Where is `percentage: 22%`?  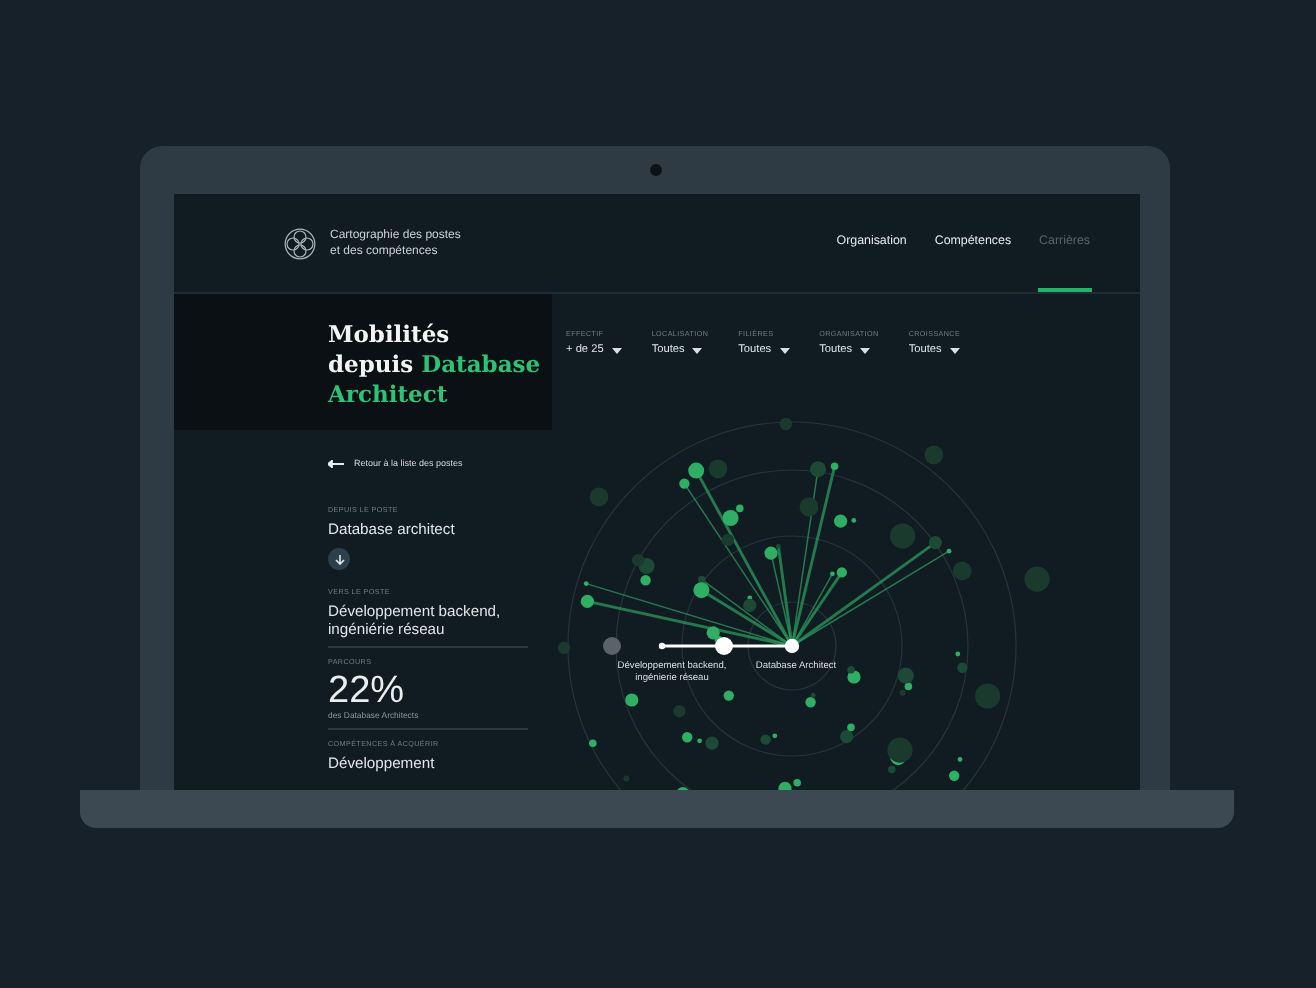 percentage: 22% is located at coordinates (367, 691).